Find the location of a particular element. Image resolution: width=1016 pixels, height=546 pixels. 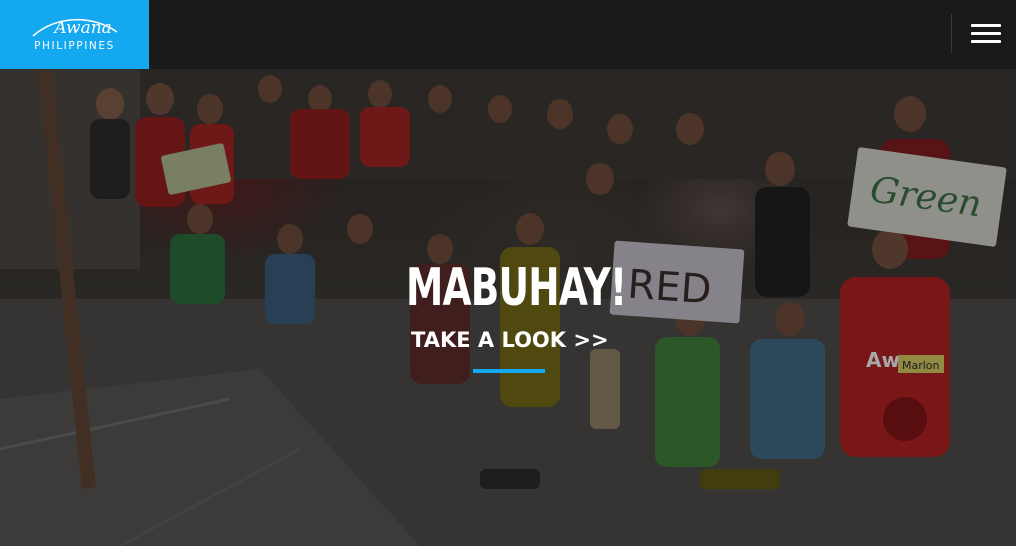

take-a-look-link: TAKE A LOOK >> is located at coordinates (510, 340).